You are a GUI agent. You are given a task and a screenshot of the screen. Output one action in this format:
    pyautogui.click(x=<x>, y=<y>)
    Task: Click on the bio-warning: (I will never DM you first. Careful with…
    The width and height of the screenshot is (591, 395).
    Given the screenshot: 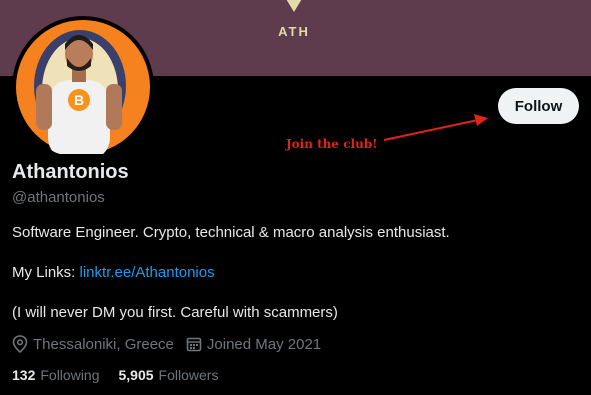 What is the action you would take?
    pyautogui.click(x=175, y=312)
    